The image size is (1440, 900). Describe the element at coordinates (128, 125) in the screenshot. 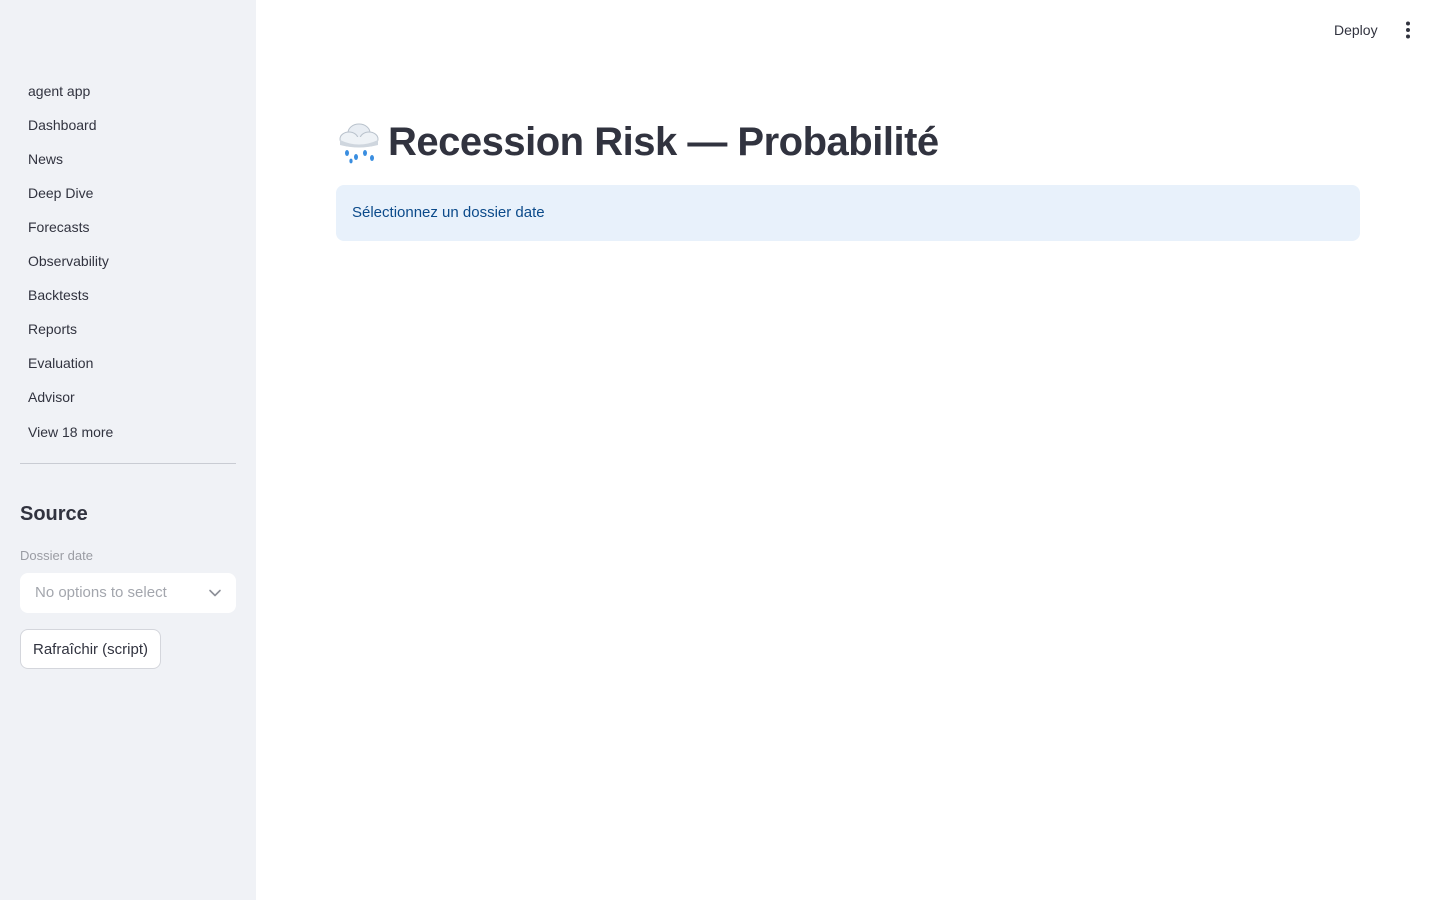

I see `sidebar-item-dashboard: Dashboard` at that location.